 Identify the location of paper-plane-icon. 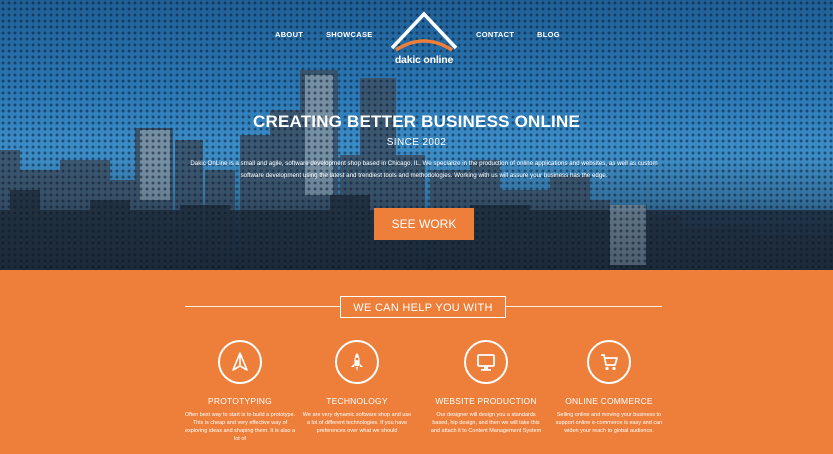
(240, 362).